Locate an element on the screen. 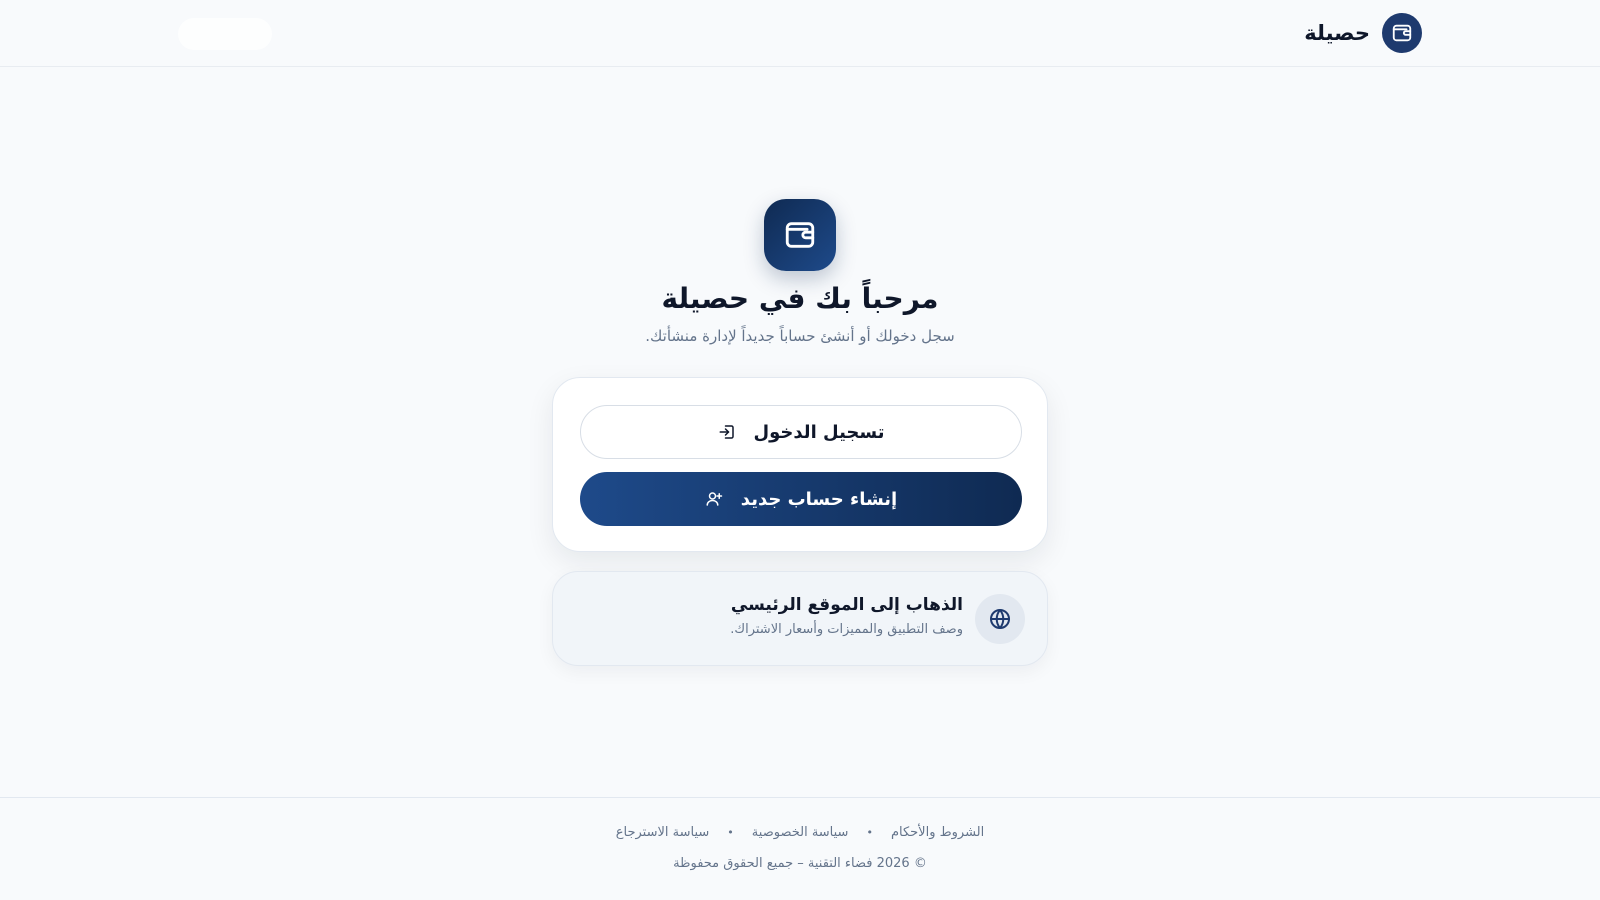 The width and height of the screenshot is (1600, 900). top-header: حصيلة is located at coordinates (800, 33).